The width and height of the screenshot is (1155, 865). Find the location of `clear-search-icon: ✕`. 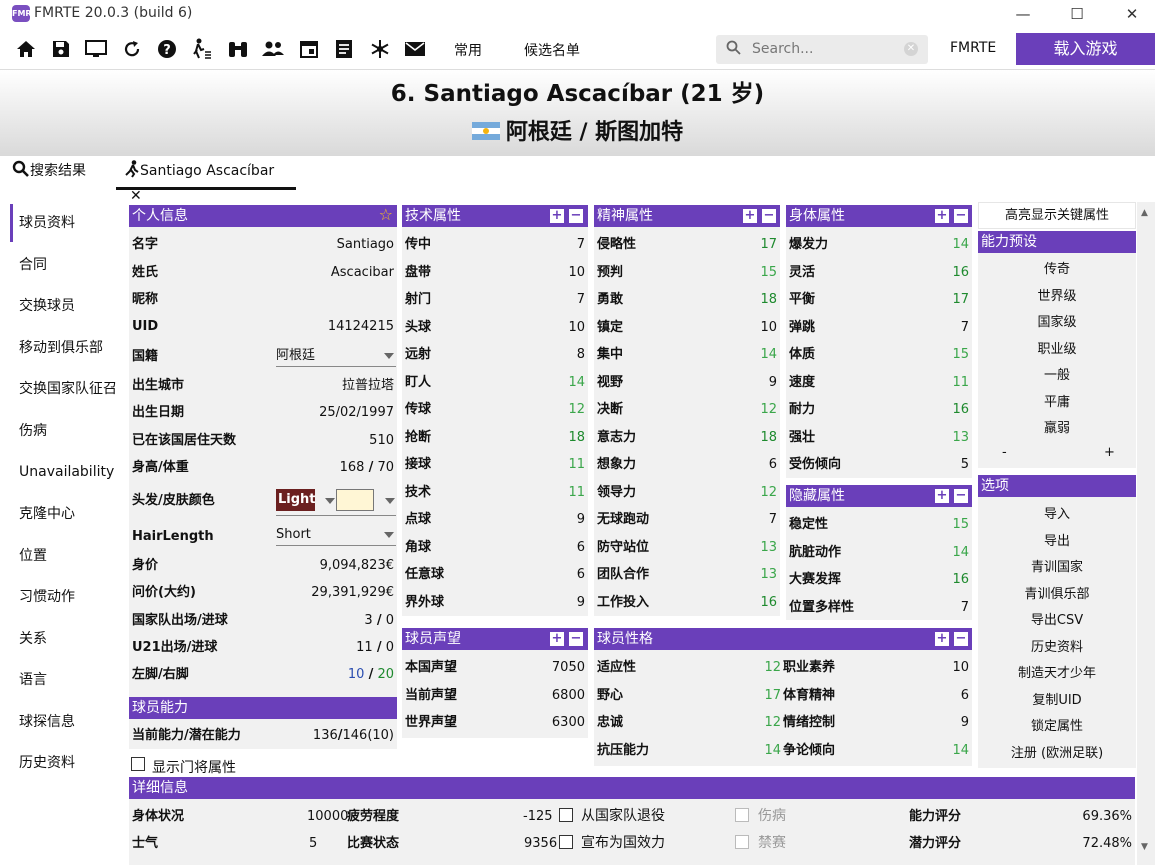

clear-search-icon: ✕ is located at coordinates (911, 49).